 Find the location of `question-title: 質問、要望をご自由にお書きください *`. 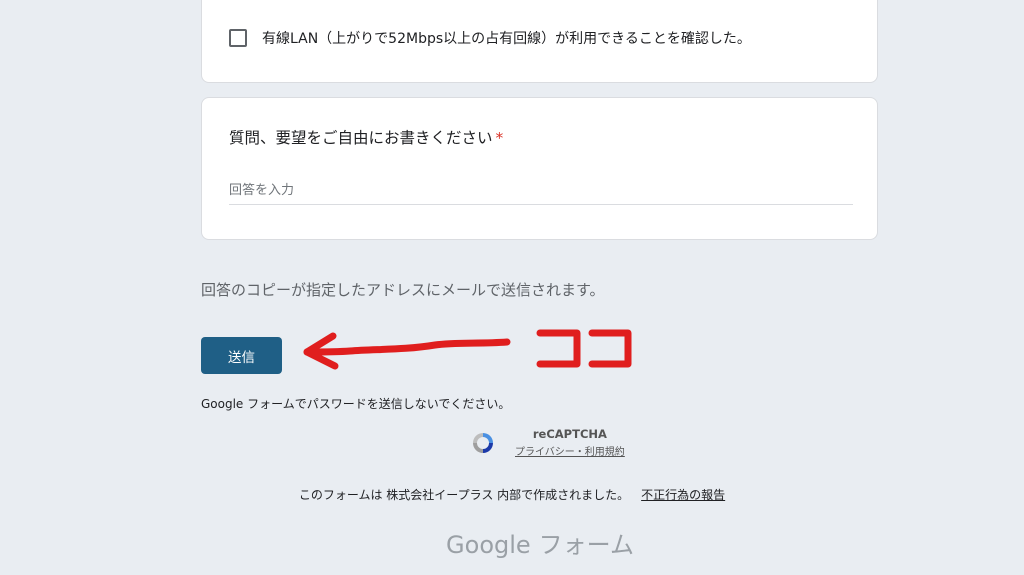

question-title: 質問、要望をご自由にお書きください * is located at coordinates (366, 137).